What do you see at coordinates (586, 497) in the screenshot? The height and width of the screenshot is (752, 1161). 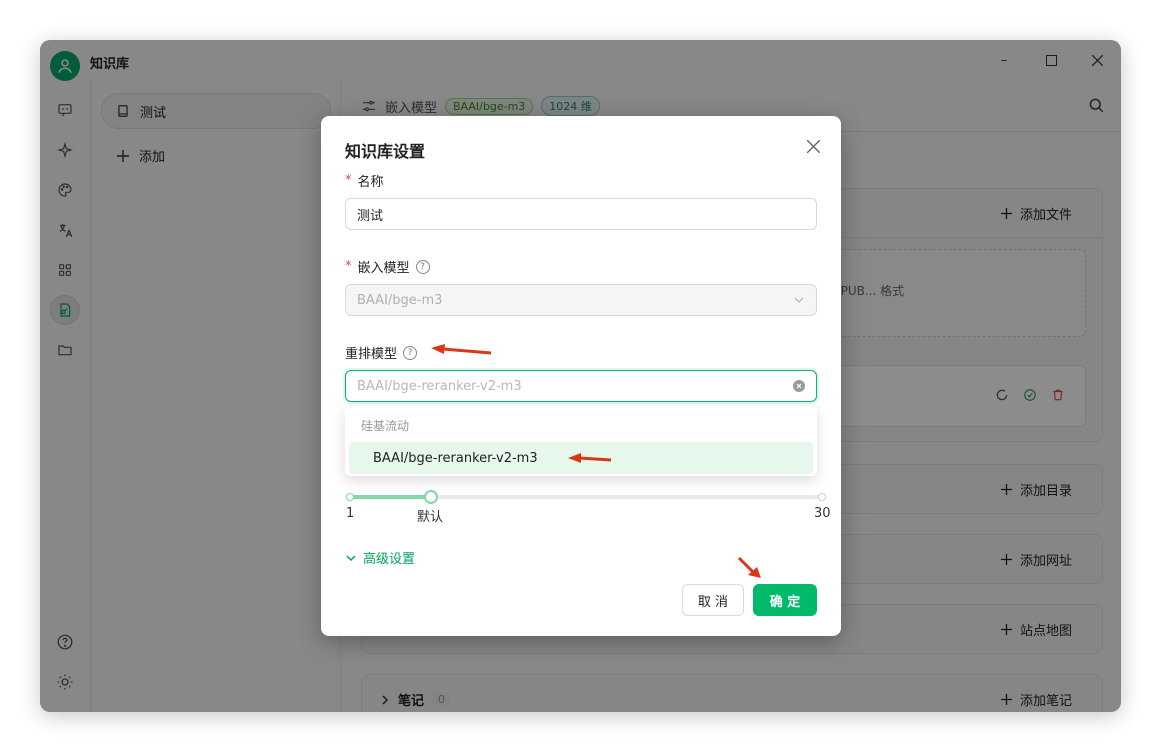 I see `slider-track` at bounding box center [586, 497].